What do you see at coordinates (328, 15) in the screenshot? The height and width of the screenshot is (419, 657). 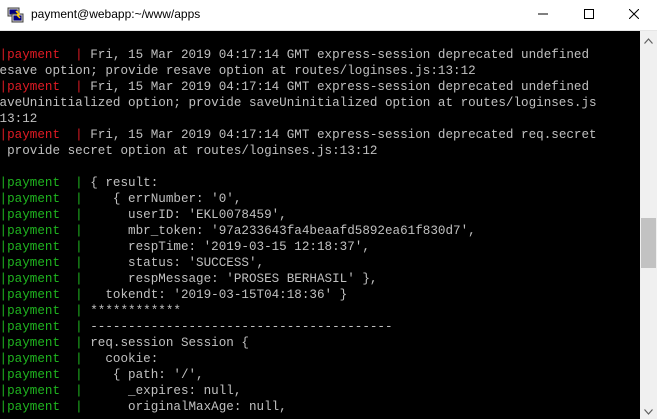 I see `title-bar: payment@webapp:~/www/apps` at bounding box center [328, 15].